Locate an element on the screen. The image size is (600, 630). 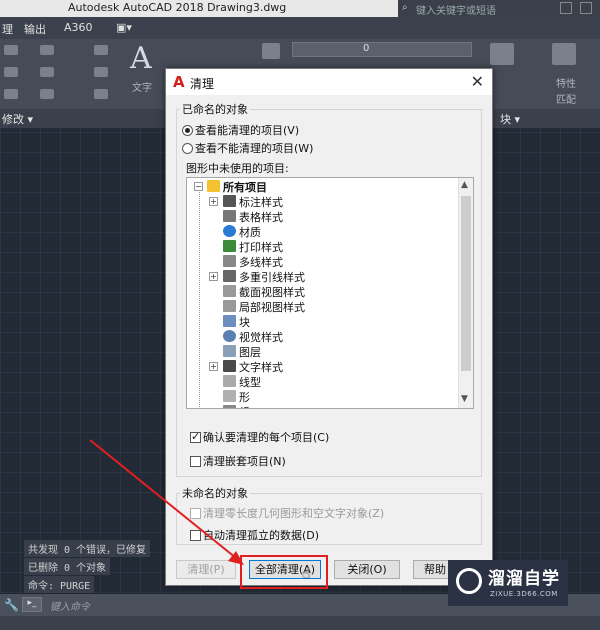
array-tool-icon is located at coordinates (47, 72).